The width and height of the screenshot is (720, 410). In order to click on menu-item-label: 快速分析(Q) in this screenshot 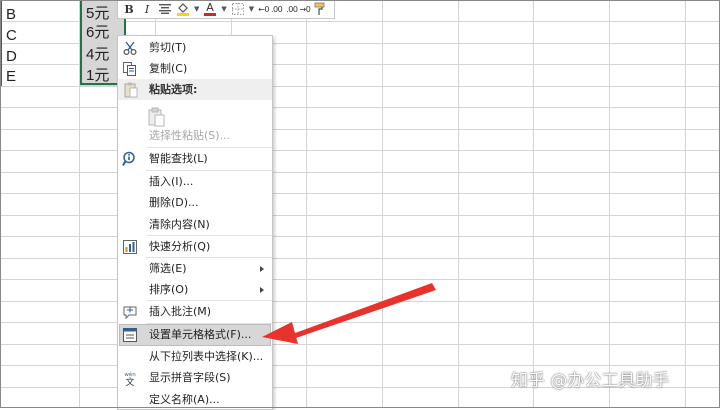, I will do `click(180, 246)`.